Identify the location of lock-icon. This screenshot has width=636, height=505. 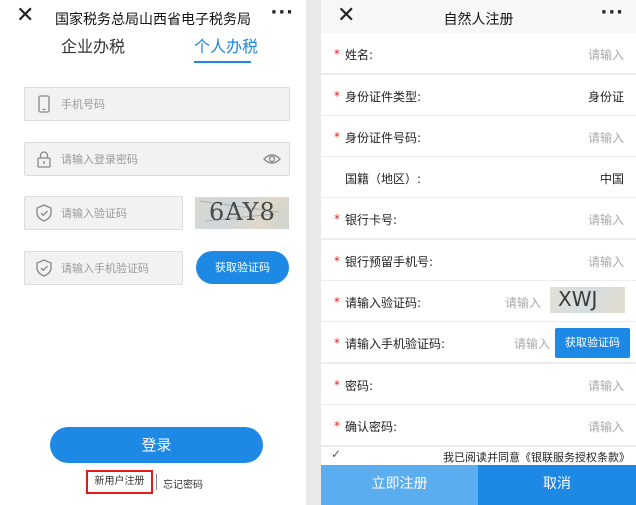
(44, 159).